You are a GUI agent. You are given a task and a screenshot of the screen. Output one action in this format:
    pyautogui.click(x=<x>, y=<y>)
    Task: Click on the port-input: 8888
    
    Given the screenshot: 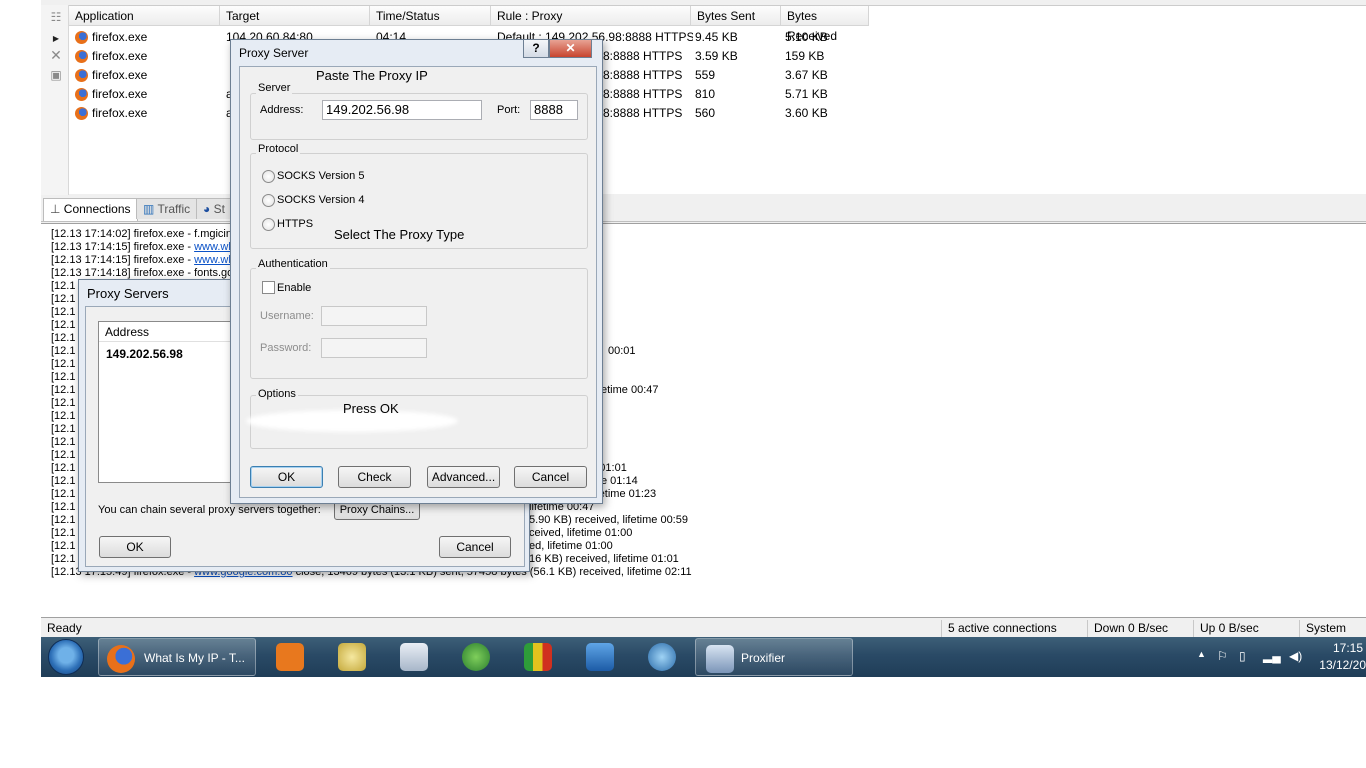 What is the action you would take?
    pyautogui.click(x=554, y=110)
    